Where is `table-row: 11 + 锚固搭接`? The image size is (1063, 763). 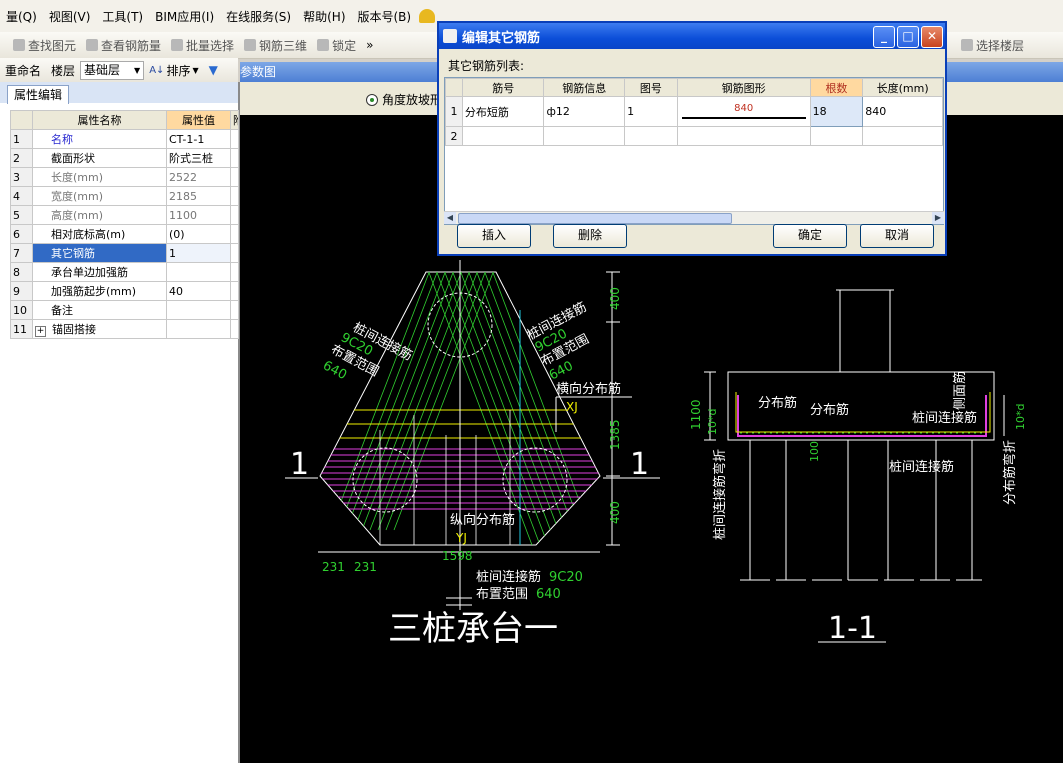
table-row: 11 + 锚固搭接 is located at coordinates (124, 329).